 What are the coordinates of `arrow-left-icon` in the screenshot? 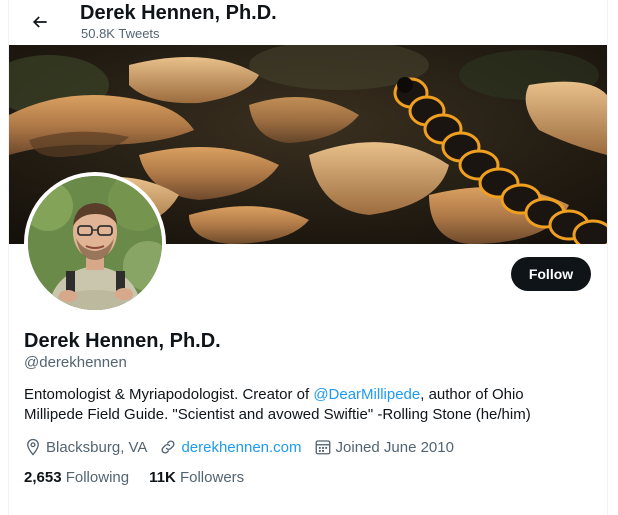 It's located at (39, 22).